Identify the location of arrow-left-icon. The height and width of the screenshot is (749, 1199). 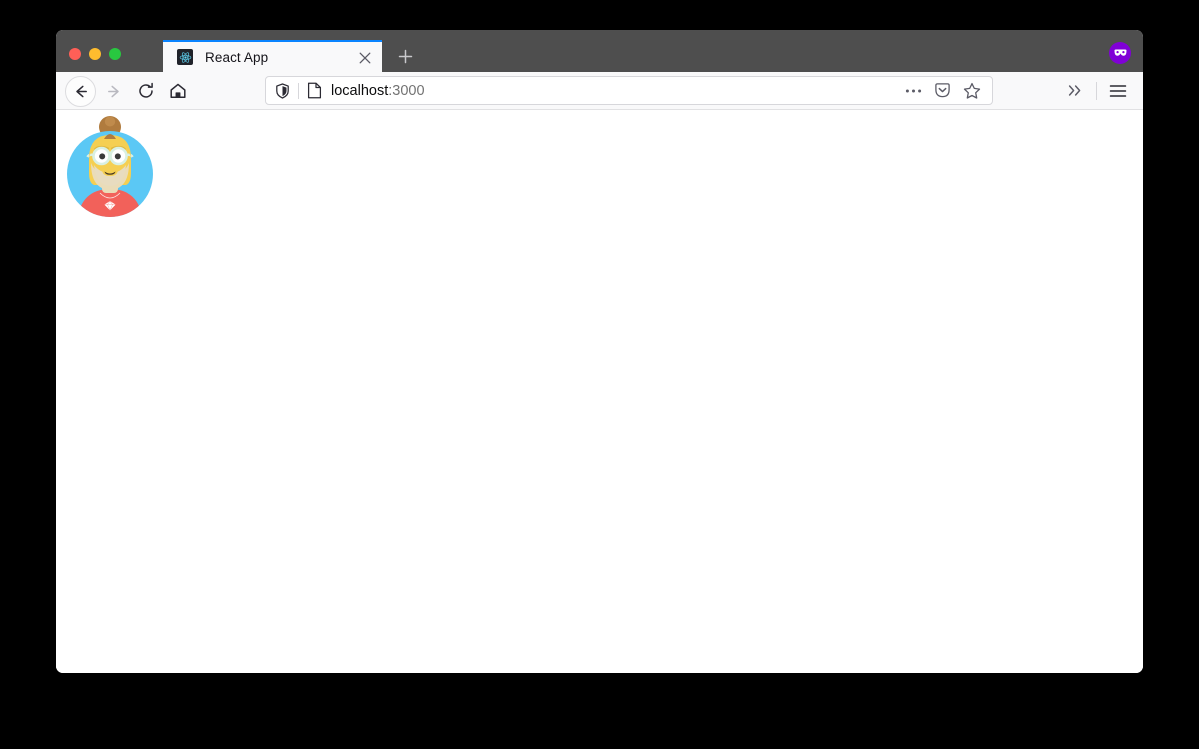
(80, 91).